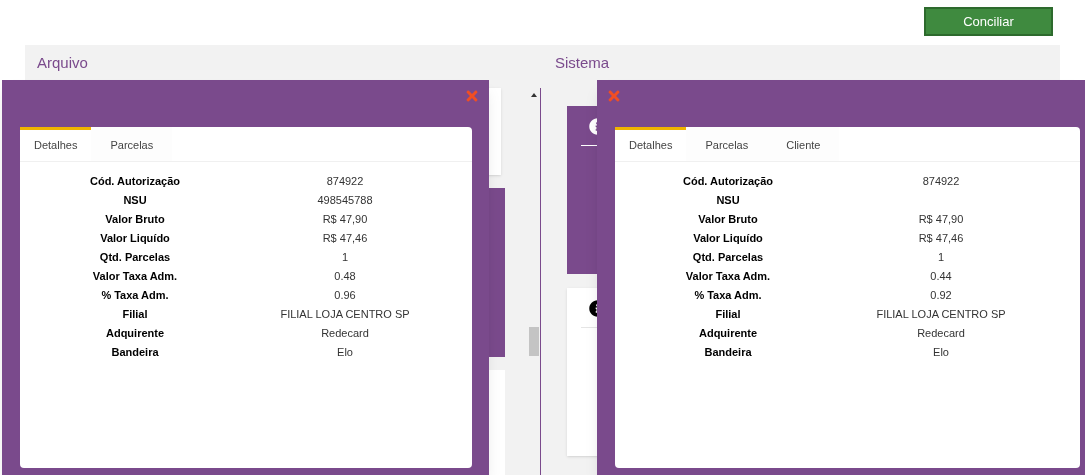 The height and width of the screenshot is (475, 1085). Describe the element at coordinates (988, 21) in the screenshot. I see `conciliar-button: Conciliar` at that location.